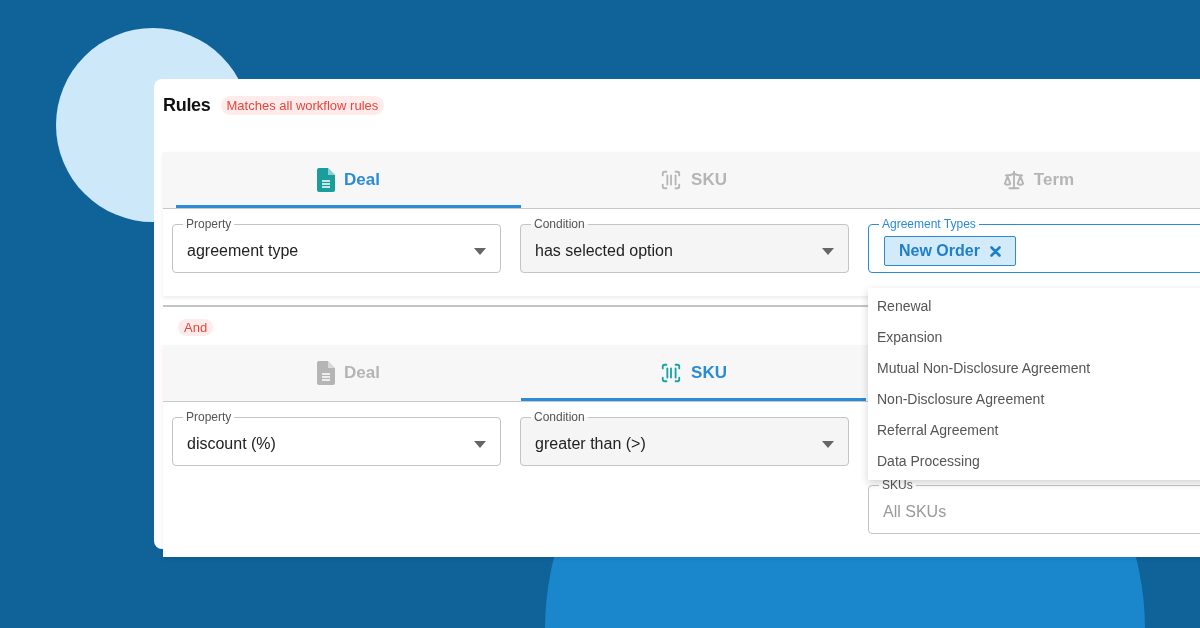  Describe the element at coordinates (1034, 305) in the screenshot. I see `menu-option: Renewal` at that location.